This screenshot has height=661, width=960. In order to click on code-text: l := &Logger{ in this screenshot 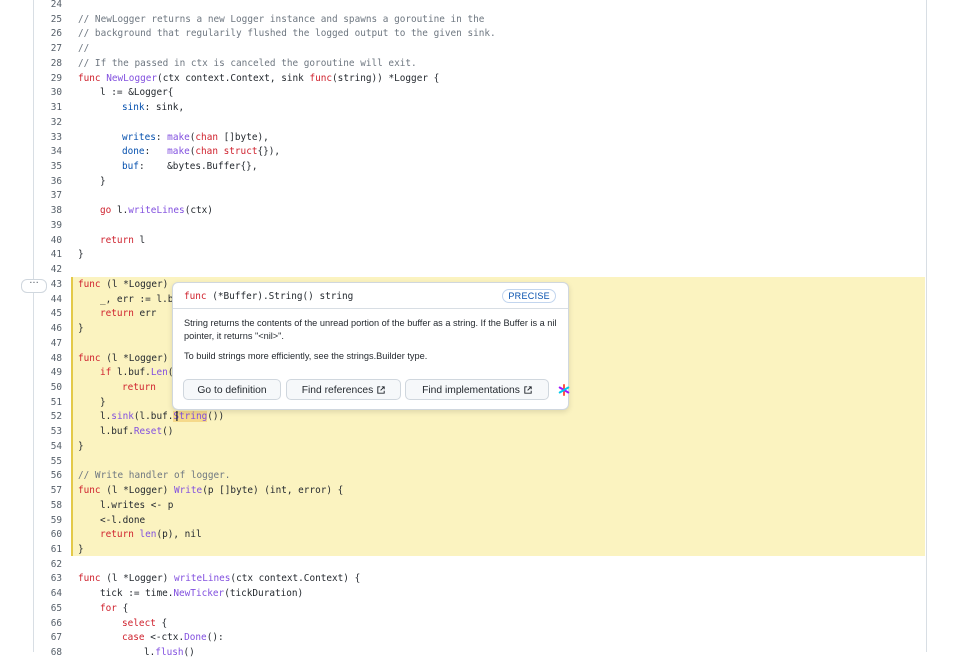, I will do `click(125, 93)`.